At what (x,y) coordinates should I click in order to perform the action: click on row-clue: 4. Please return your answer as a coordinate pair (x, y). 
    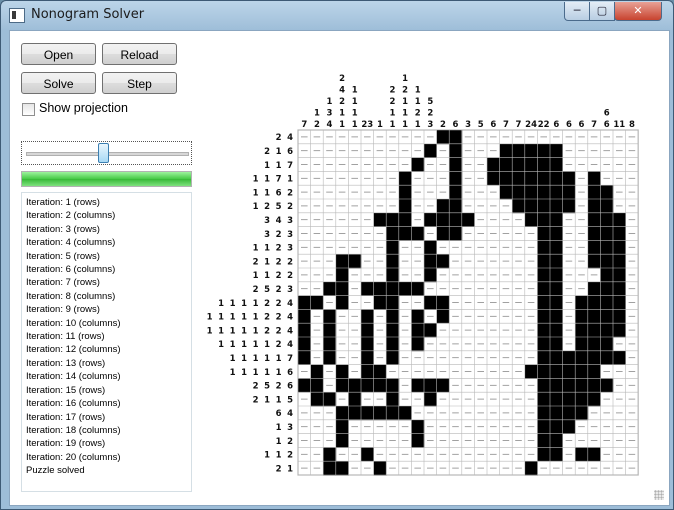
    Looking at the image, I should click on (290, 331).